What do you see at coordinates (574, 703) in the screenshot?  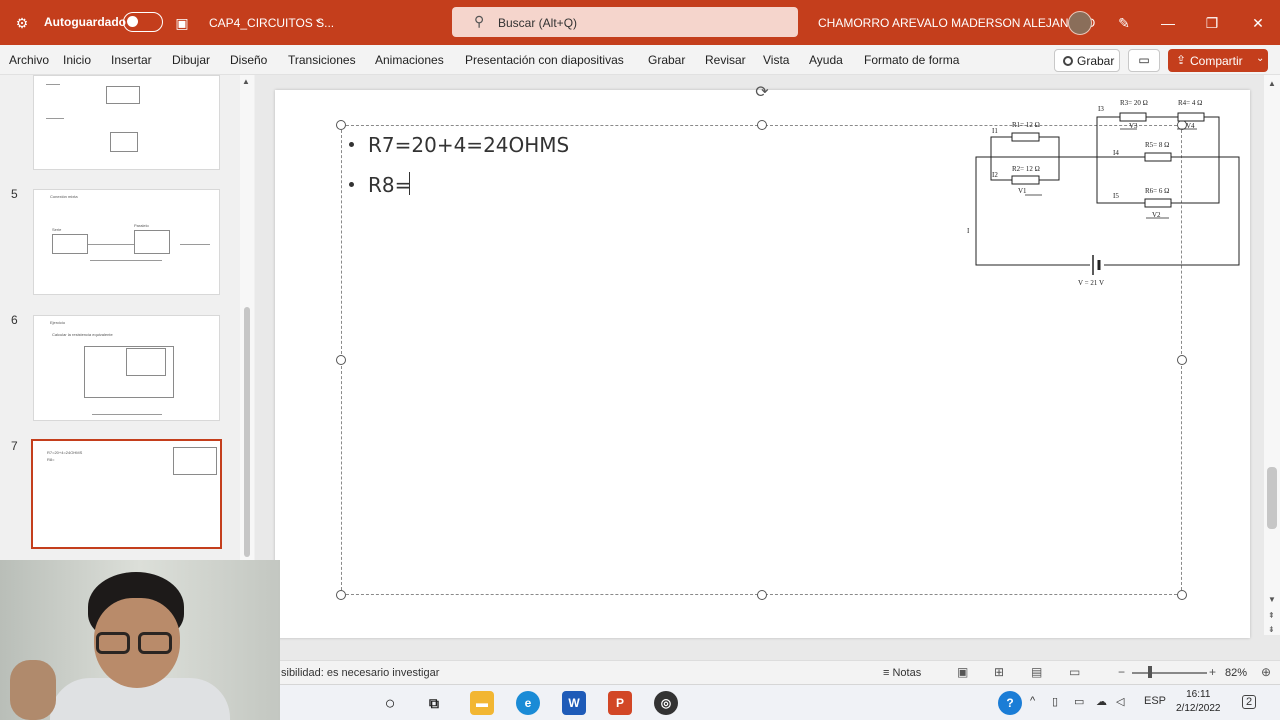 I see `word-icon: W` at bounding box center [574, 703].